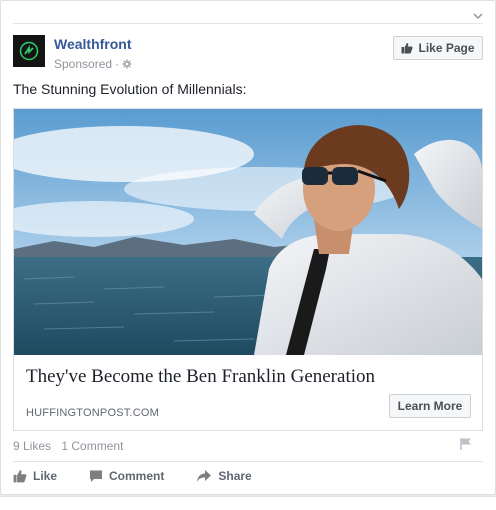 The width and height of the screenshot is (496, 510). I want to click on comment-button: Comment, so click(126, 476).